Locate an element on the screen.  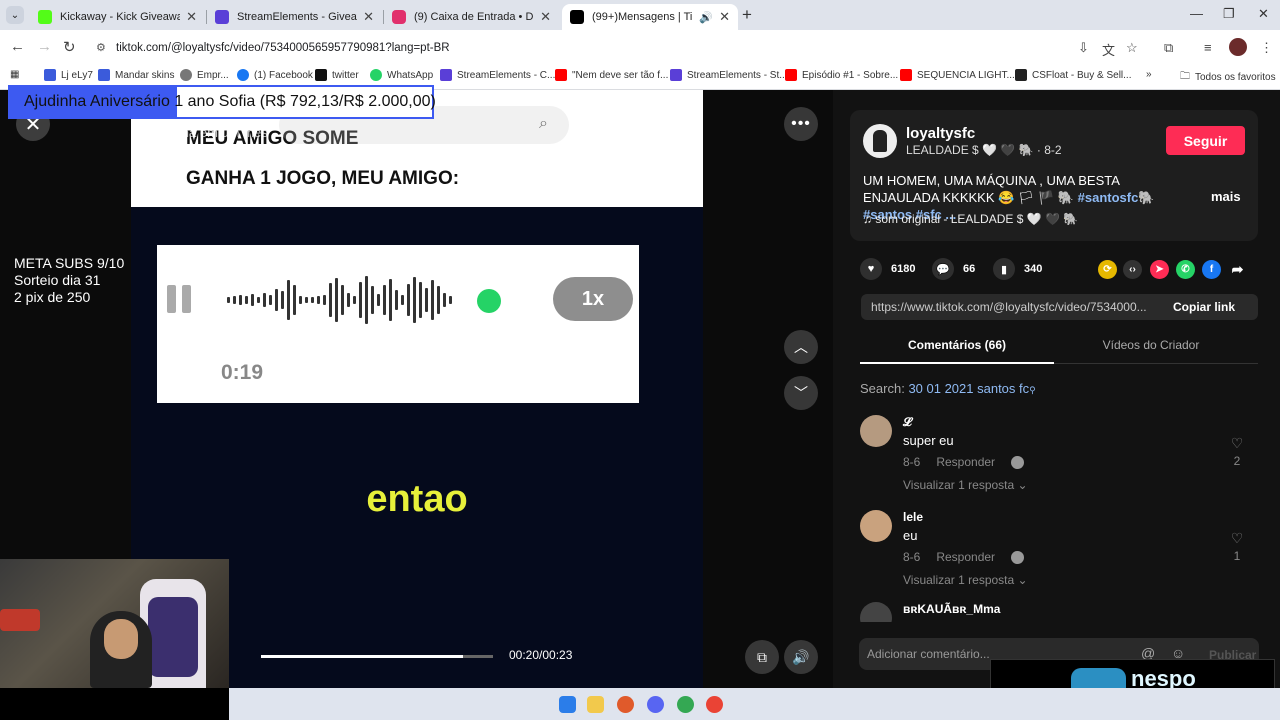
chrome-icon is located at coordinates (685, 704).